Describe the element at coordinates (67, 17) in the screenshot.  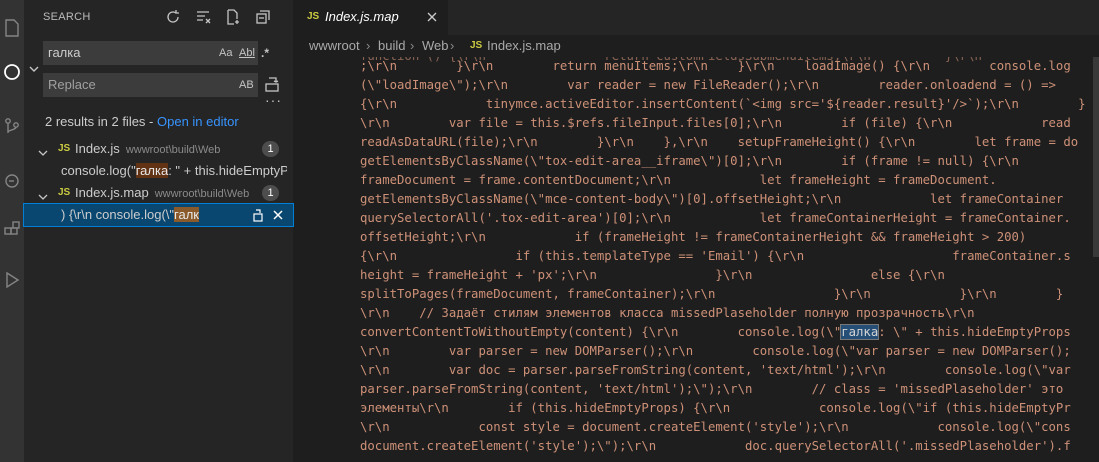
I see `sidebar-title: SEARCH` at that location.